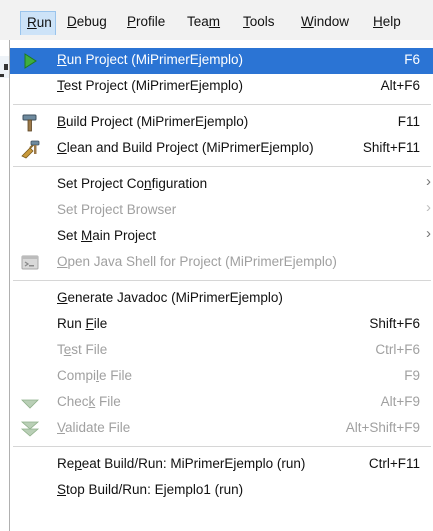  Describe the element at coordinates (412, 59) in the screenshot. I see `shortcut-label: F6` at that location.